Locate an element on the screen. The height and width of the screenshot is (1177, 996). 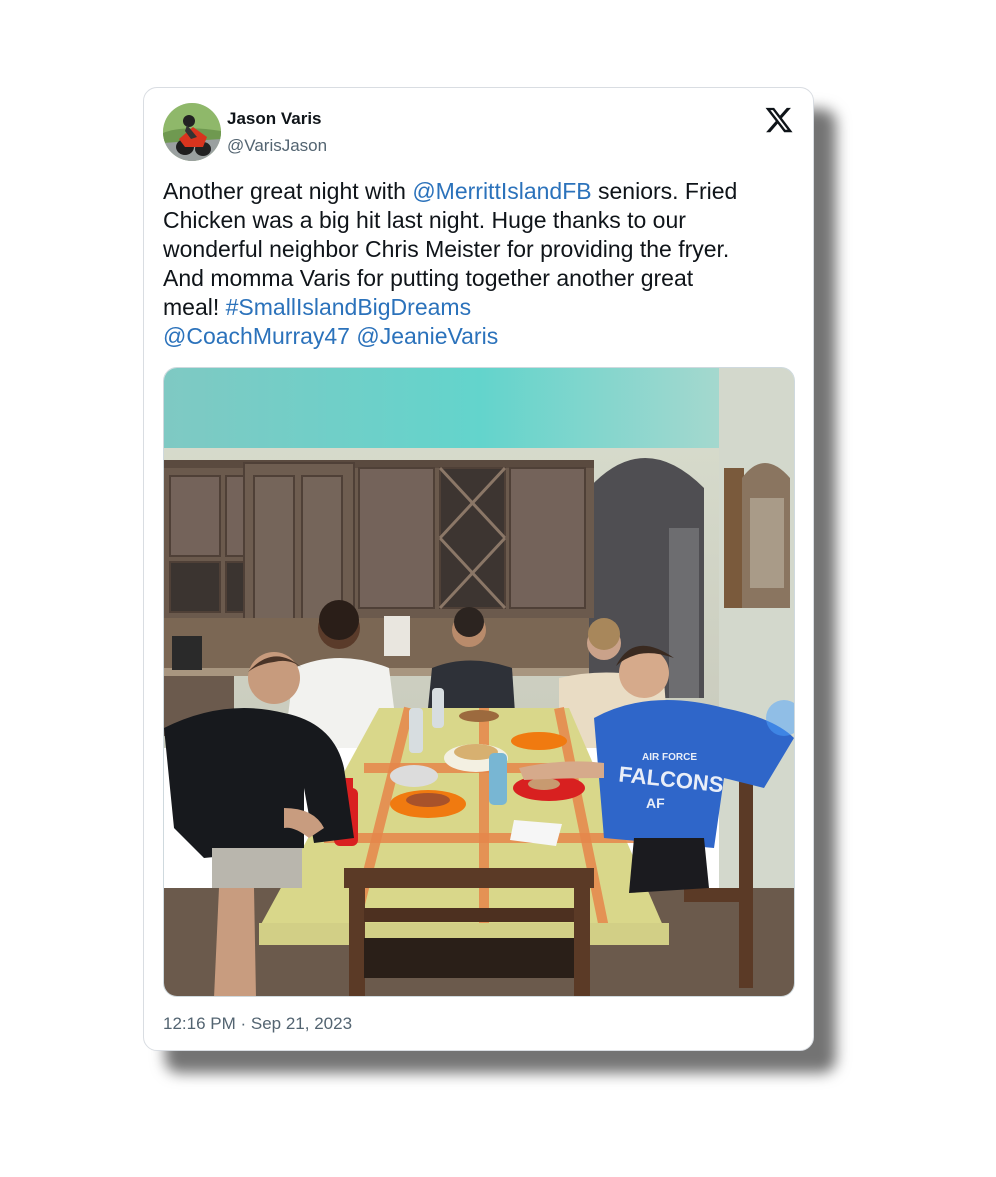
x-logo-icon is located at coordinates (779, 120).